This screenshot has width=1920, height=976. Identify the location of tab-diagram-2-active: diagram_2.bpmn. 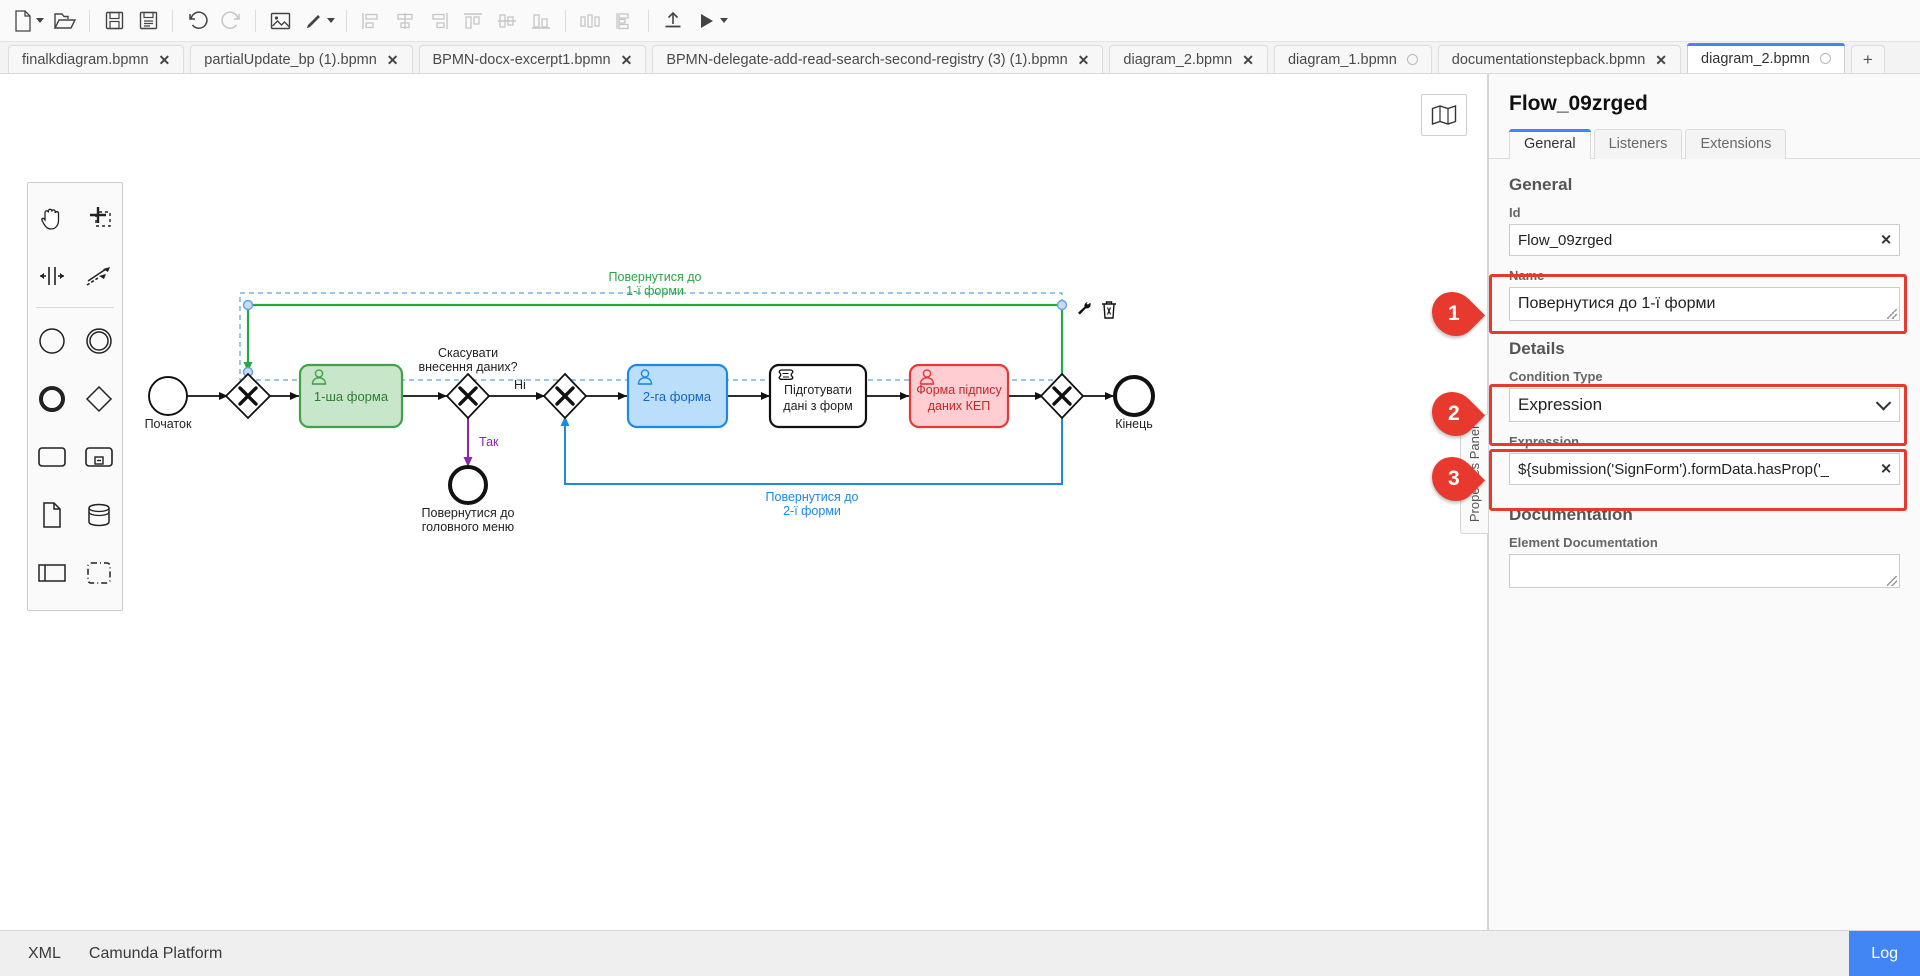
(1766, 58).